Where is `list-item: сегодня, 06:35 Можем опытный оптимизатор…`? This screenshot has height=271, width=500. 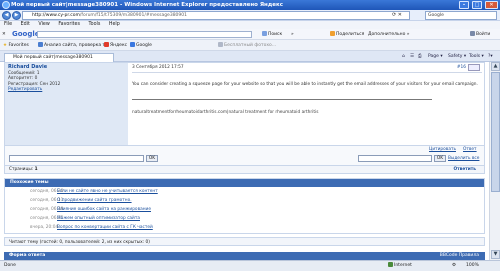 list-item: сегодня, 06:35 Можем опытный оптимизатор… is located at coordinates (244, 218).